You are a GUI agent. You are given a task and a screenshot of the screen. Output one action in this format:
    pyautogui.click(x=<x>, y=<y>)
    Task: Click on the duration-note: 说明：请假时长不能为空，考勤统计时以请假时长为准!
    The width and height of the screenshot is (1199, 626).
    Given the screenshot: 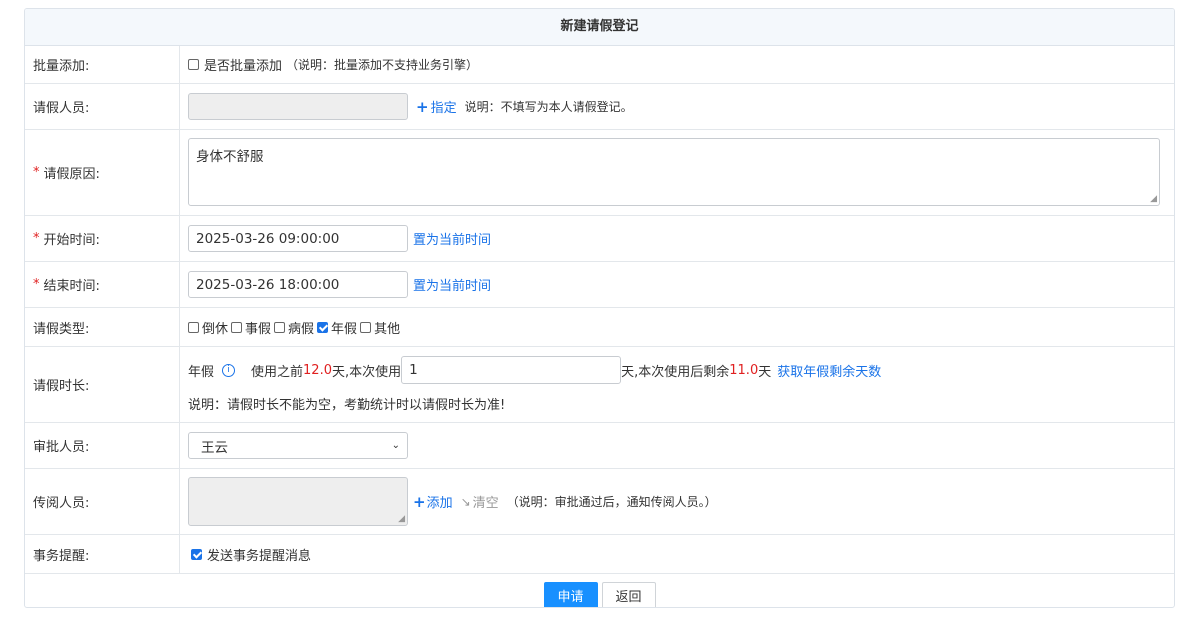 What is the action you would take?
    pyautogui.click(x=347, y=405)
    